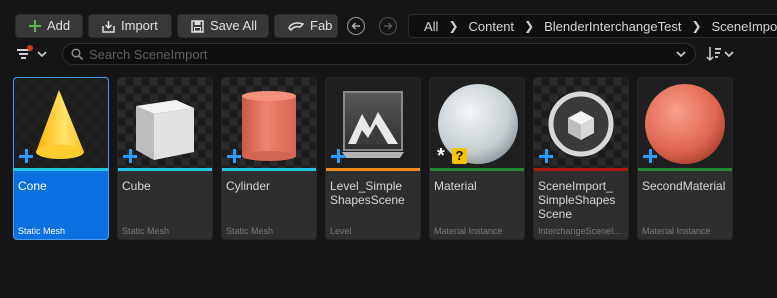  What do you see at coordinates (459, 156) in the screenshot?
I see `question-badge-icon: ?` at bounding box center [459, 156].